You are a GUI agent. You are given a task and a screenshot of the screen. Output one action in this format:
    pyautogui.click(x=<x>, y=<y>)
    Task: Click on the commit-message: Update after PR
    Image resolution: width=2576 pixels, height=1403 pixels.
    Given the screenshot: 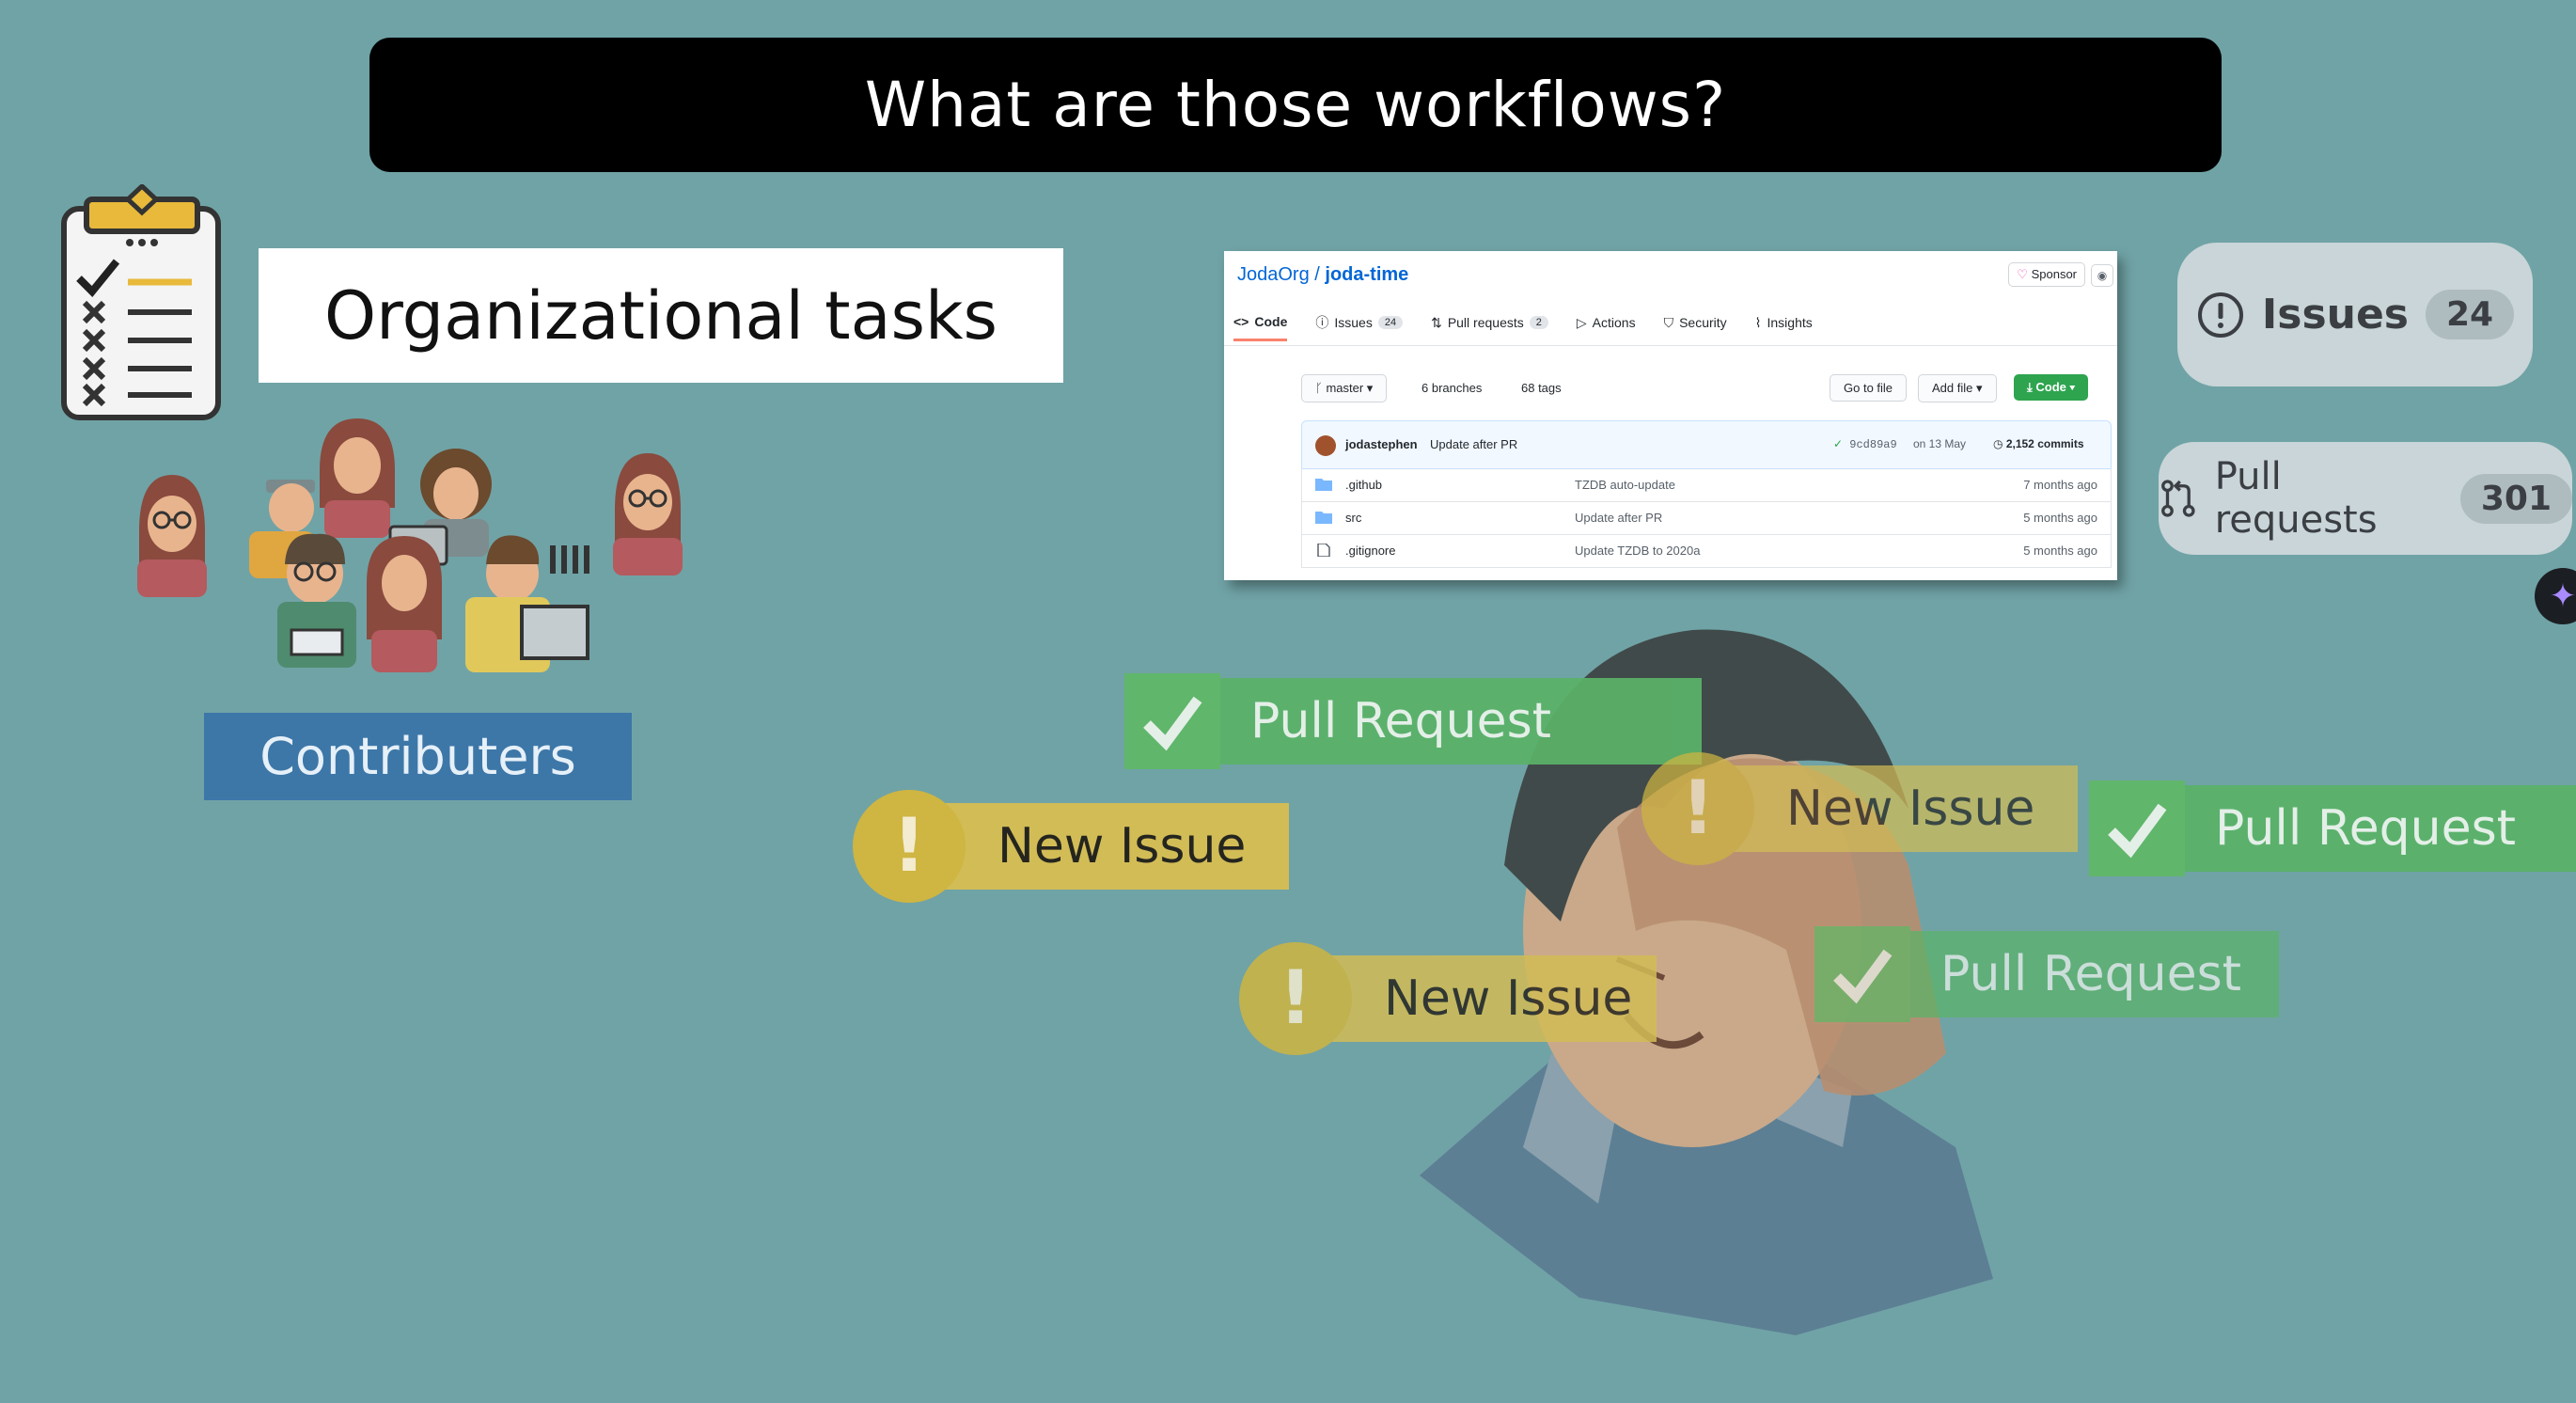 What is the action you would take?
    pyautogui.click(x=1474, y=444)
    